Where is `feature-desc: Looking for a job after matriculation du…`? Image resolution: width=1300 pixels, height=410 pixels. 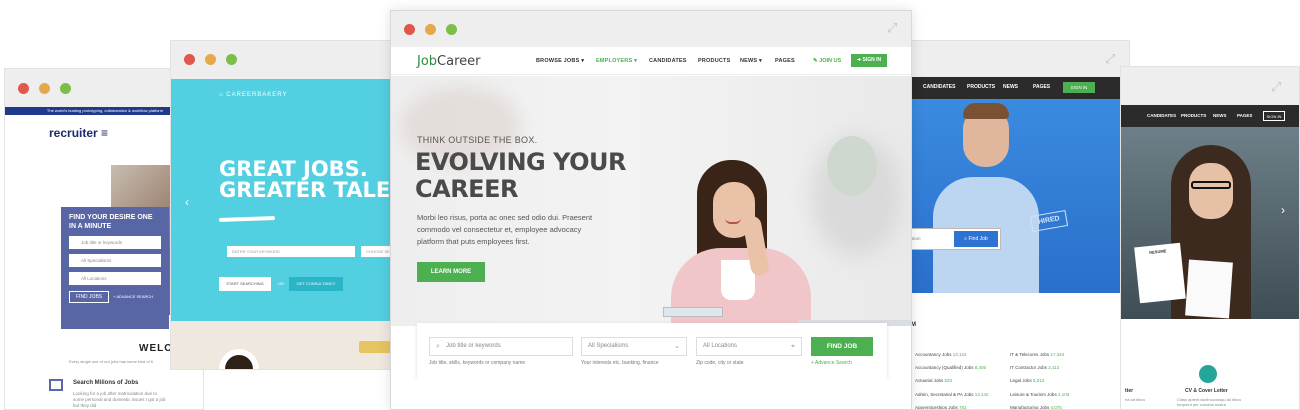 feature-desc: Looking for a job after matriculation du… is located at coordinates (119, 399).